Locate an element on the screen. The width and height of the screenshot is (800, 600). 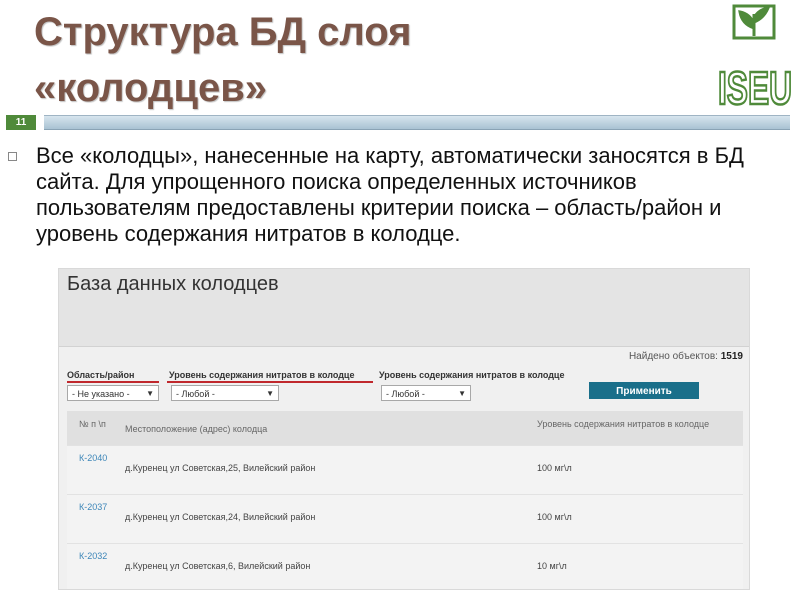
nitrate-filter-label-2: Уровень содержания нитратов в колодце is located at coordinates (472, 375).